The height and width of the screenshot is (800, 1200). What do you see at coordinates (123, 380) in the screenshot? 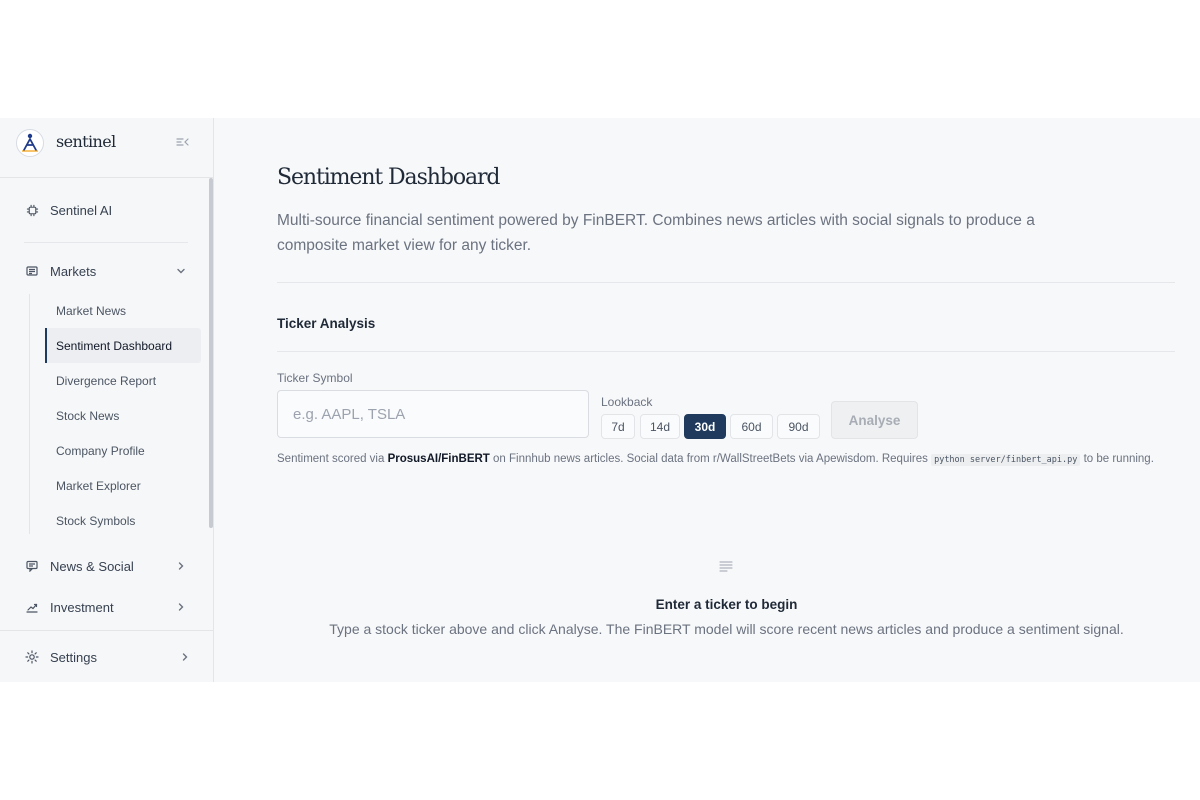
I see `sidebar-item-divergence-report: Divergence Report` at bounding box center [123, 380].